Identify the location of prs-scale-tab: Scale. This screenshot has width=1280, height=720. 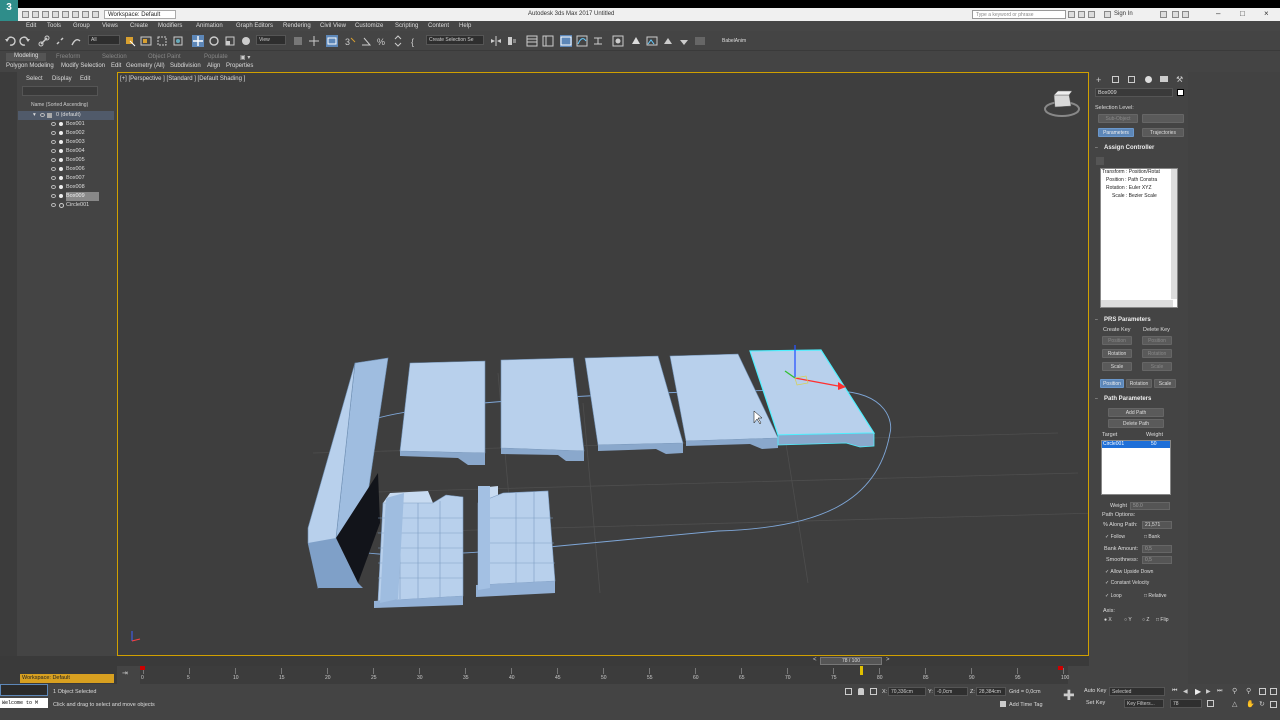
(1165, 383).